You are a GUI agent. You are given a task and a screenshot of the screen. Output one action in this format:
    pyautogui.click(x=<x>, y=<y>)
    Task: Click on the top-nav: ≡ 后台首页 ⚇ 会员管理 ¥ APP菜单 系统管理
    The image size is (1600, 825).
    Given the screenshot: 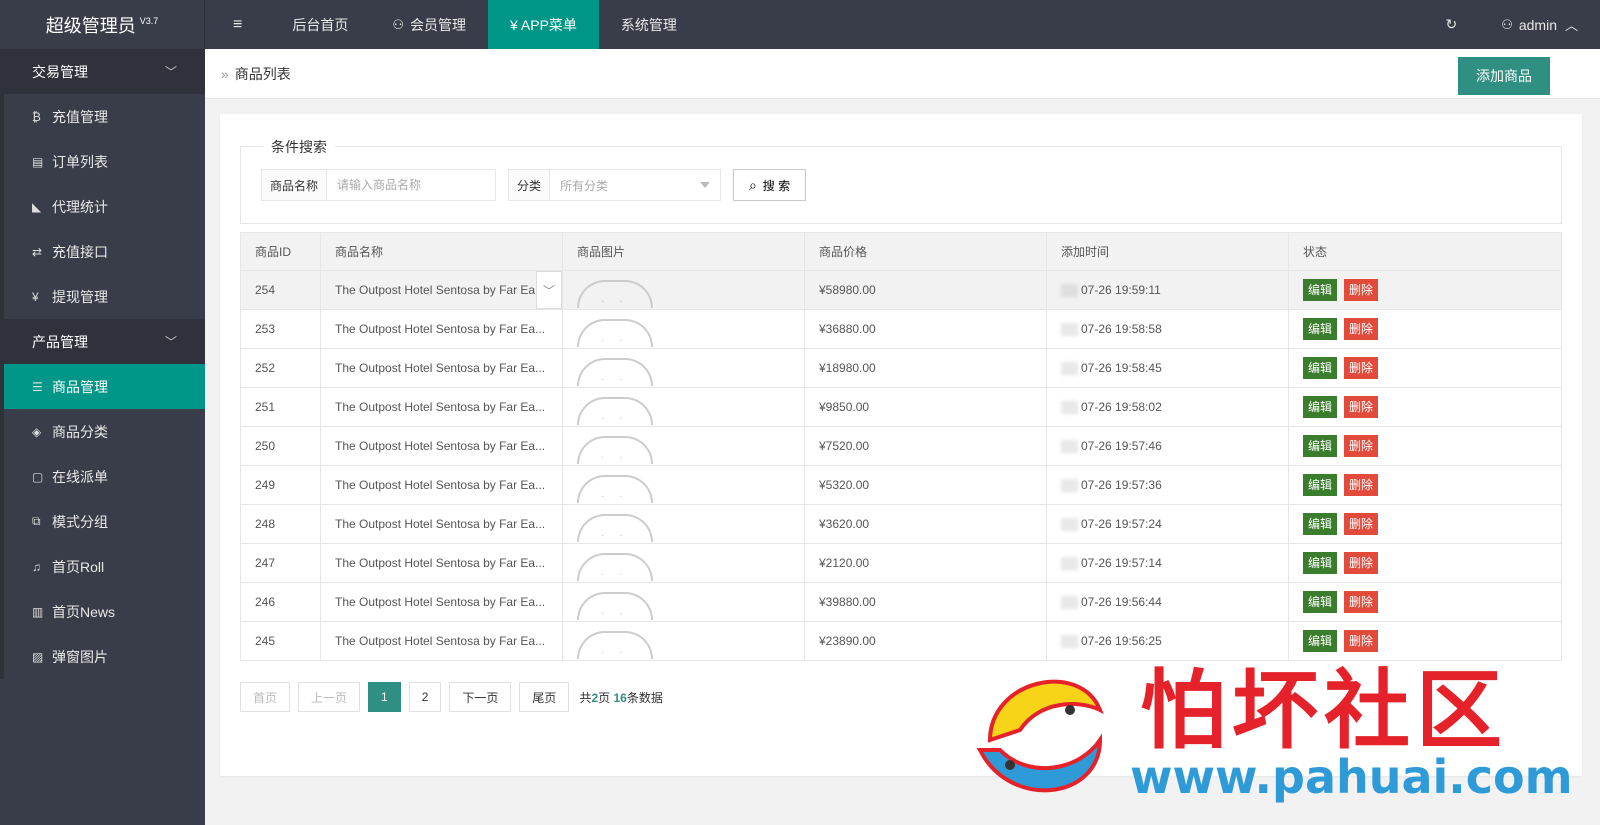 What is the action you would take?
    pyautogui.click(x=452, y=24)
    